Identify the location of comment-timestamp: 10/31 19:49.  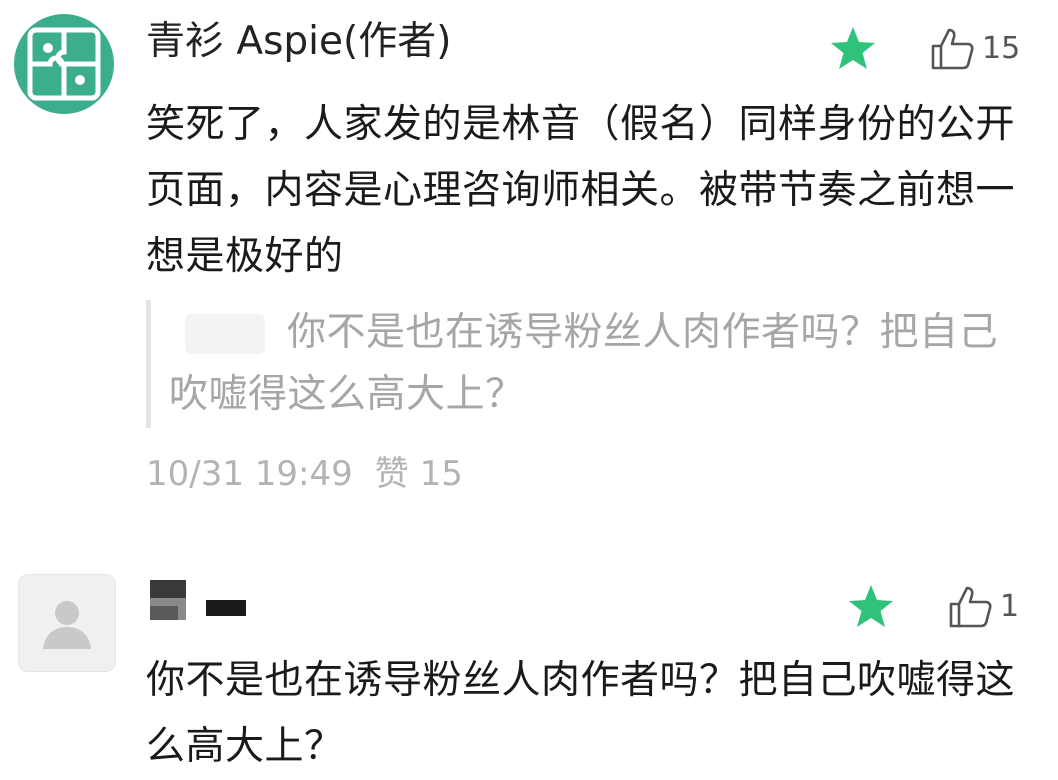
(249, 474).